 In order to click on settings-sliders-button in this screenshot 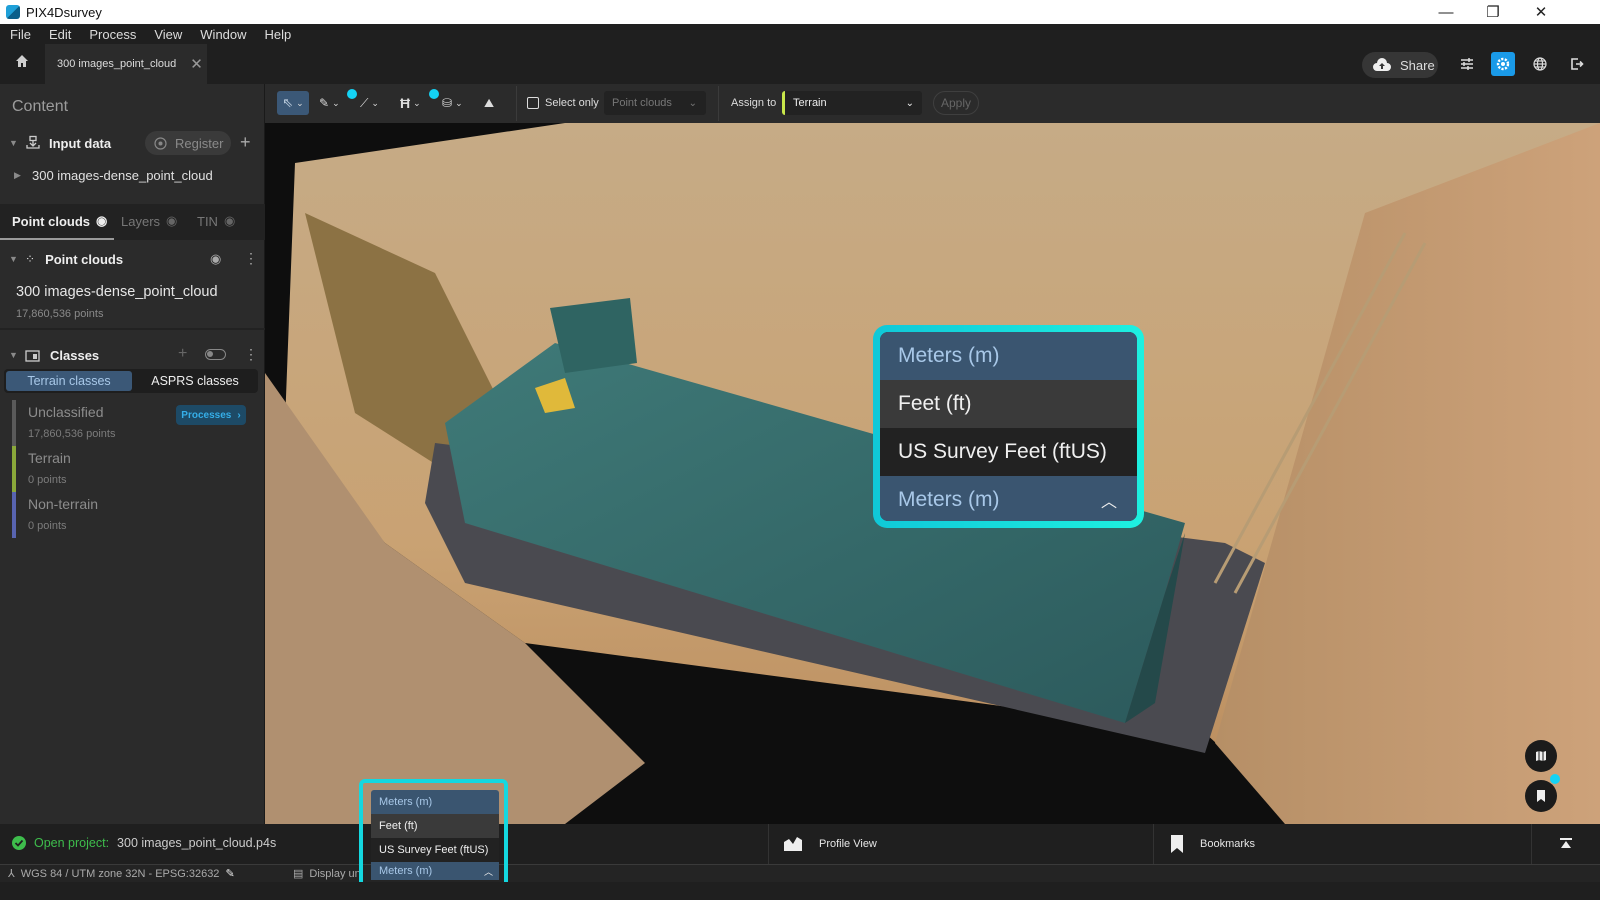, I will do `click(1467, 64)`.